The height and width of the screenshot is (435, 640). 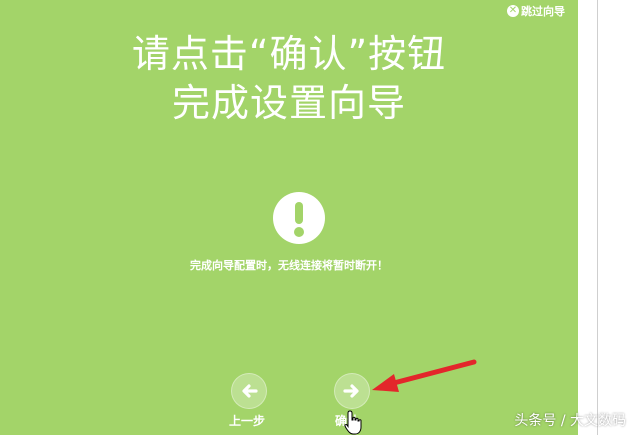 I want to click on annotation-arrow, so click(x=424, y=375).